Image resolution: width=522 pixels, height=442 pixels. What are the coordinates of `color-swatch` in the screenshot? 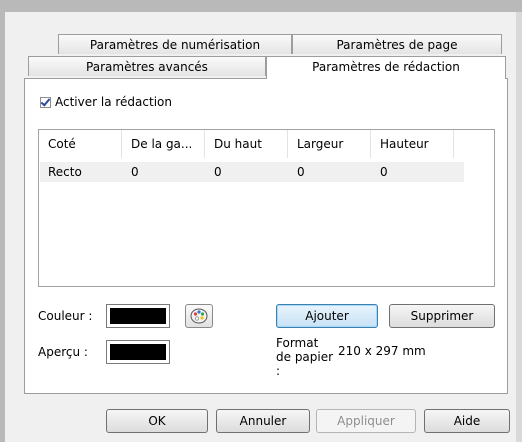 It's located at (138, 316).